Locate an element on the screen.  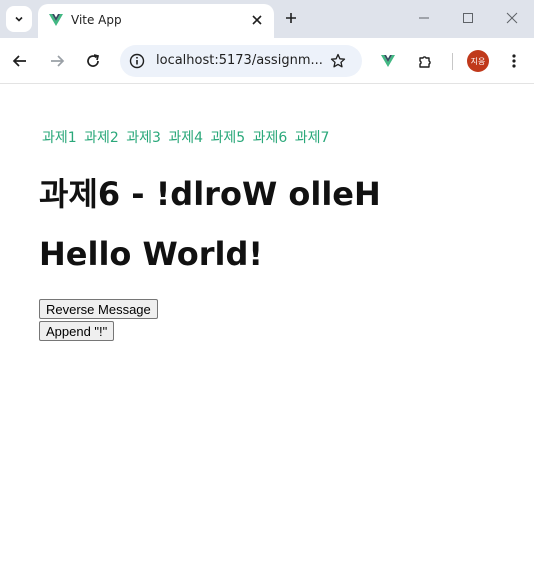
tab-search-icon is located at coordinates (19, 19).